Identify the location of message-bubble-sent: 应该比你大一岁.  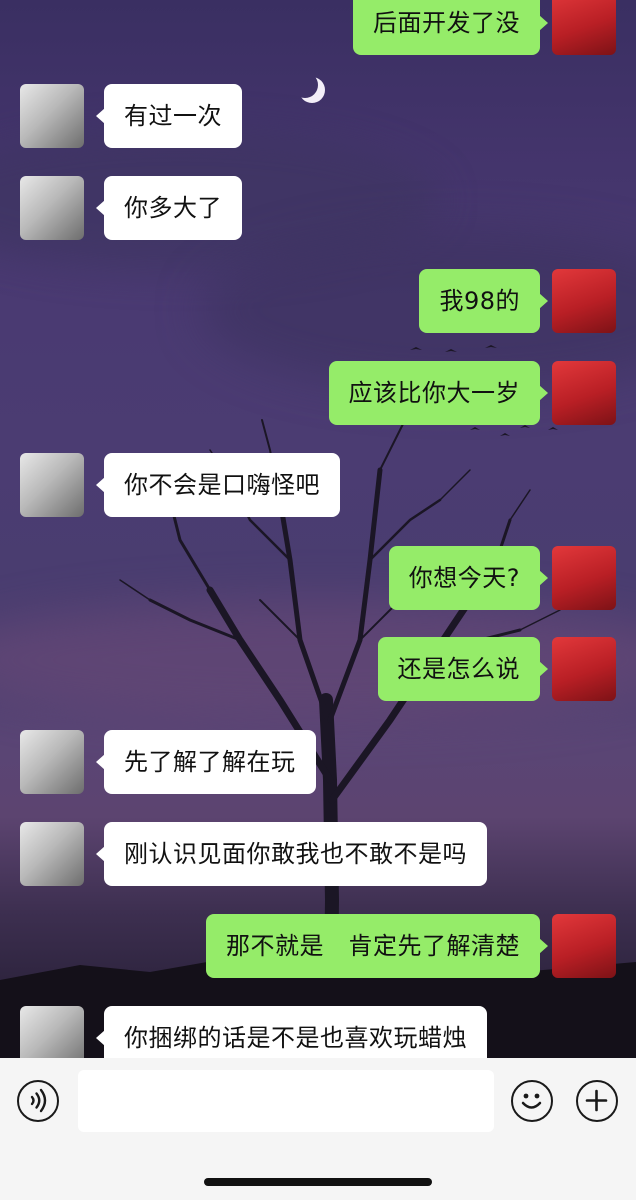
(438, 393).